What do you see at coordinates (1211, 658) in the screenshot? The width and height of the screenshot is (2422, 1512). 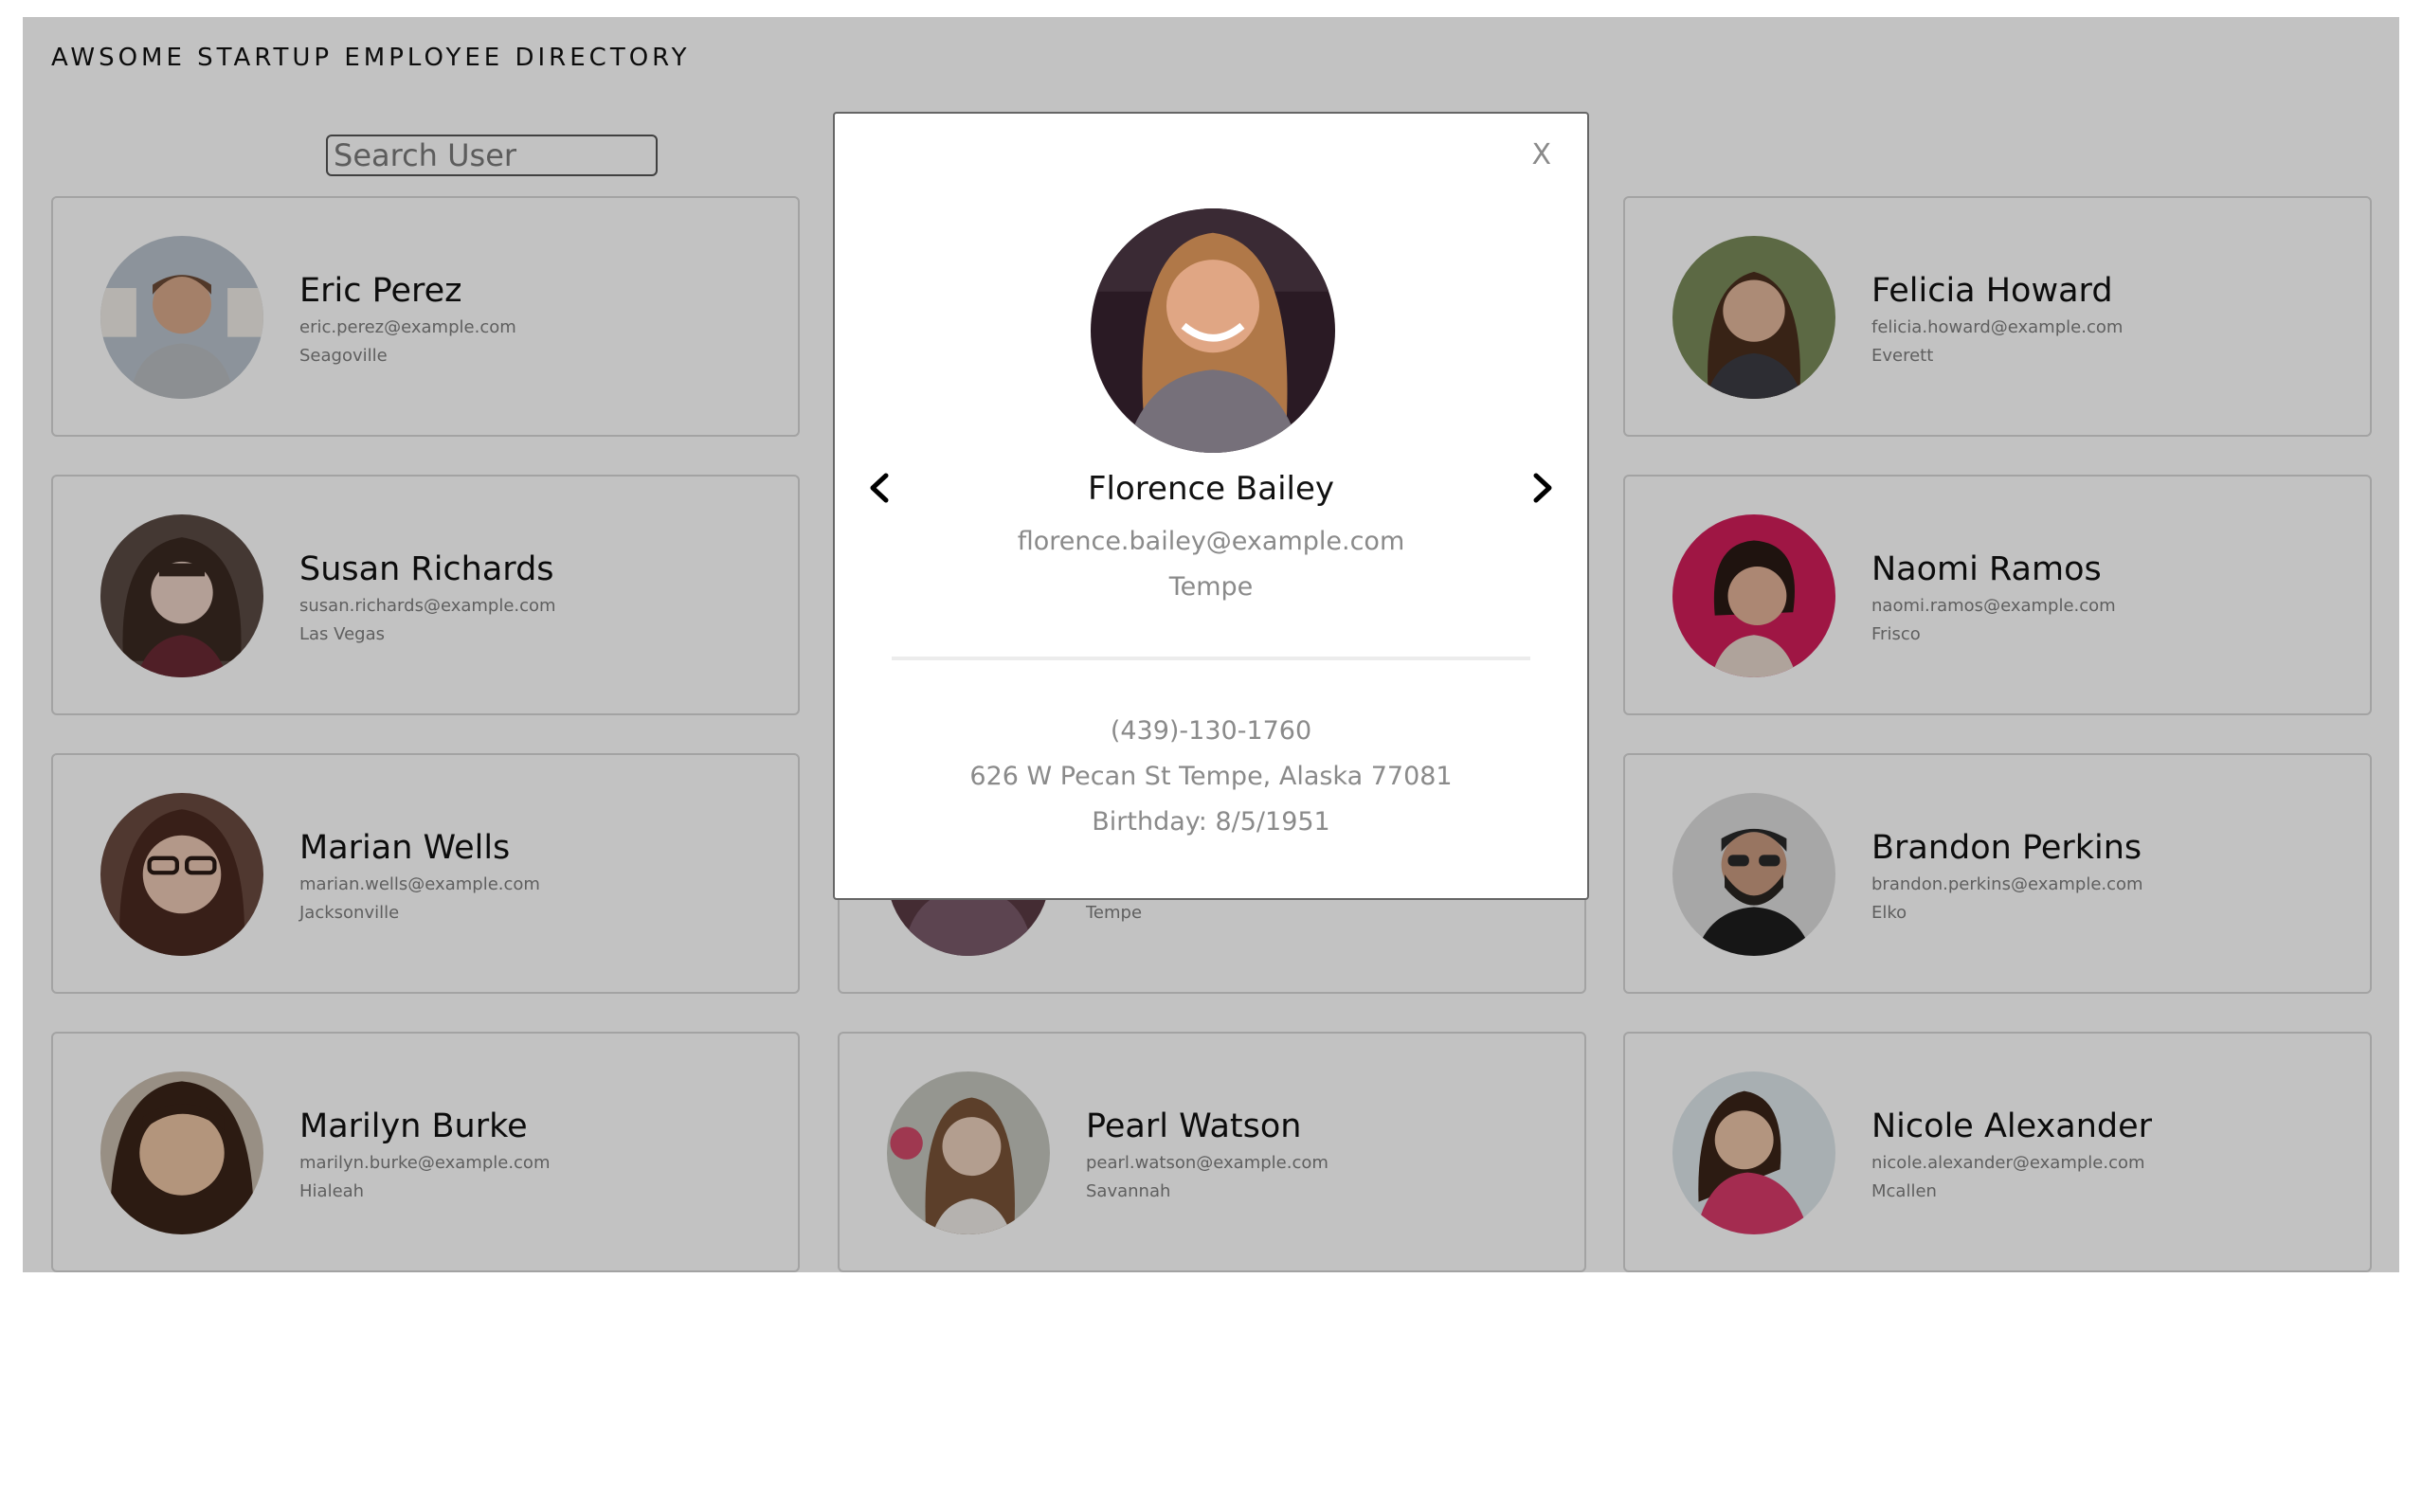 I see `divider` at bounding box center [1211, 658].